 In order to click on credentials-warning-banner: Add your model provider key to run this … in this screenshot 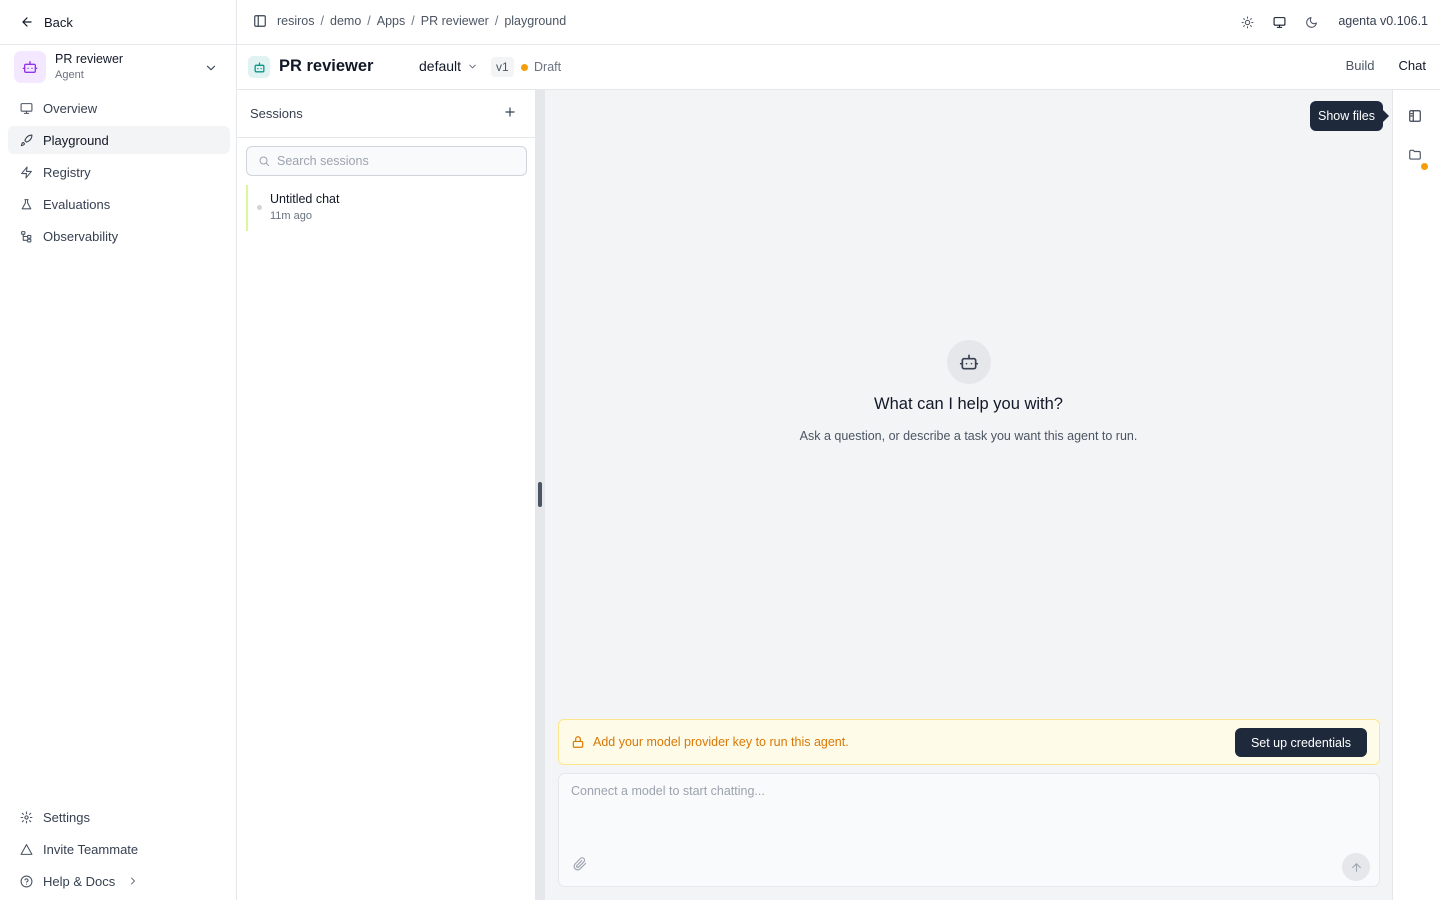, I will do `click(969, 742)`.